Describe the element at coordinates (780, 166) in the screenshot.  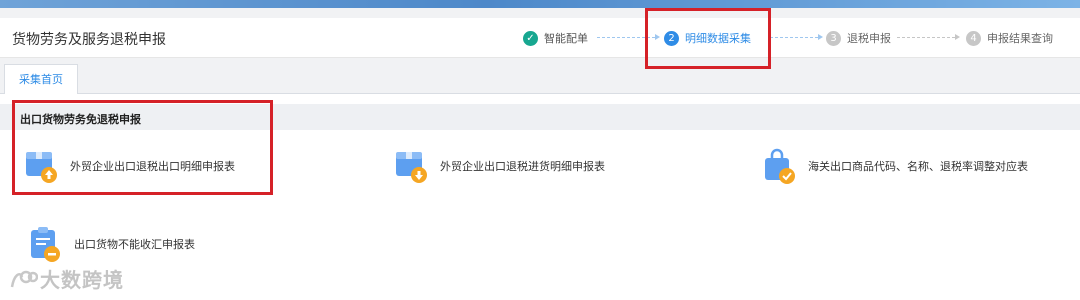
I see `shopping-bag-check-icon` at that location.